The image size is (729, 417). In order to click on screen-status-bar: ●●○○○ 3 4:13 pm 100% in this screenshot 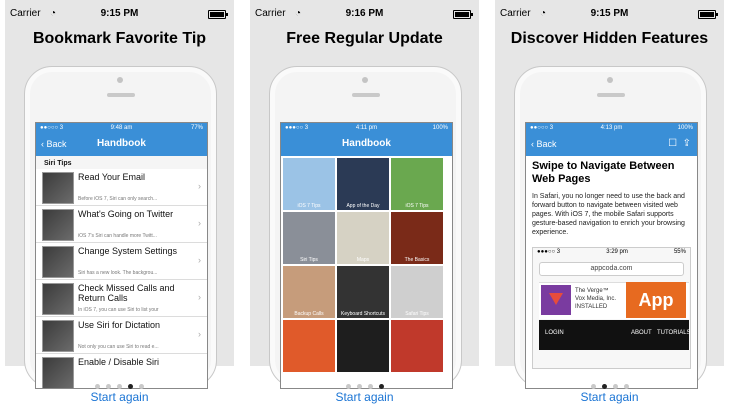, I will do `click(611, 128)`.